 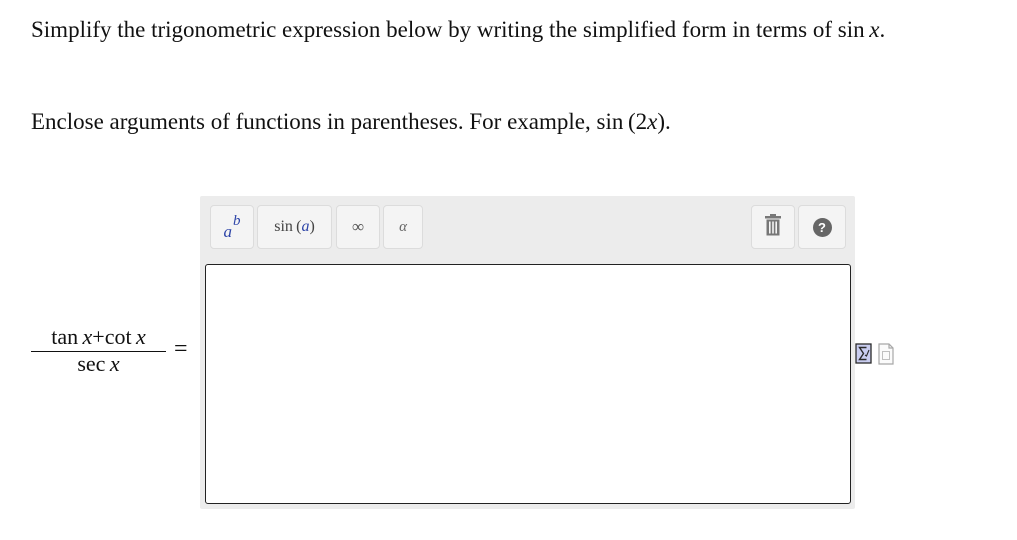 I want to click on superscript-icon: ab, so click(x=232, y=227).